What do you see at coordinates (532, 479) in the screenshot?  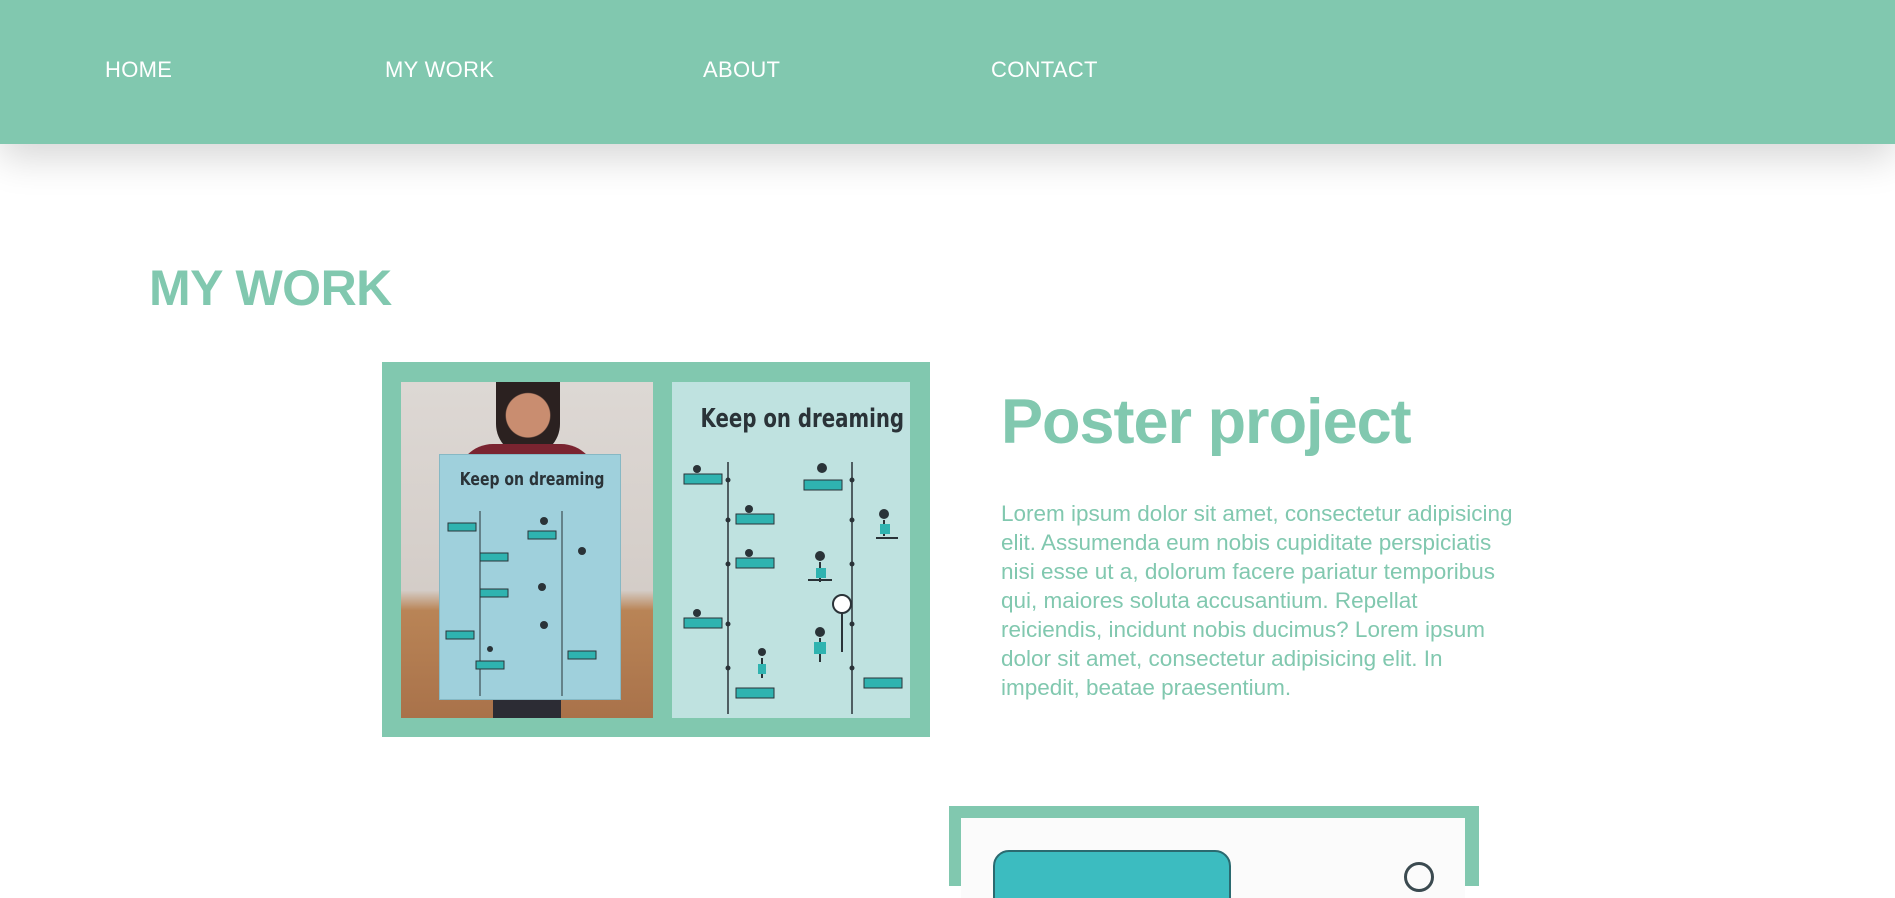 I see `held-poster-heading: Keep on dreaming` at bounding box center [532, 479].